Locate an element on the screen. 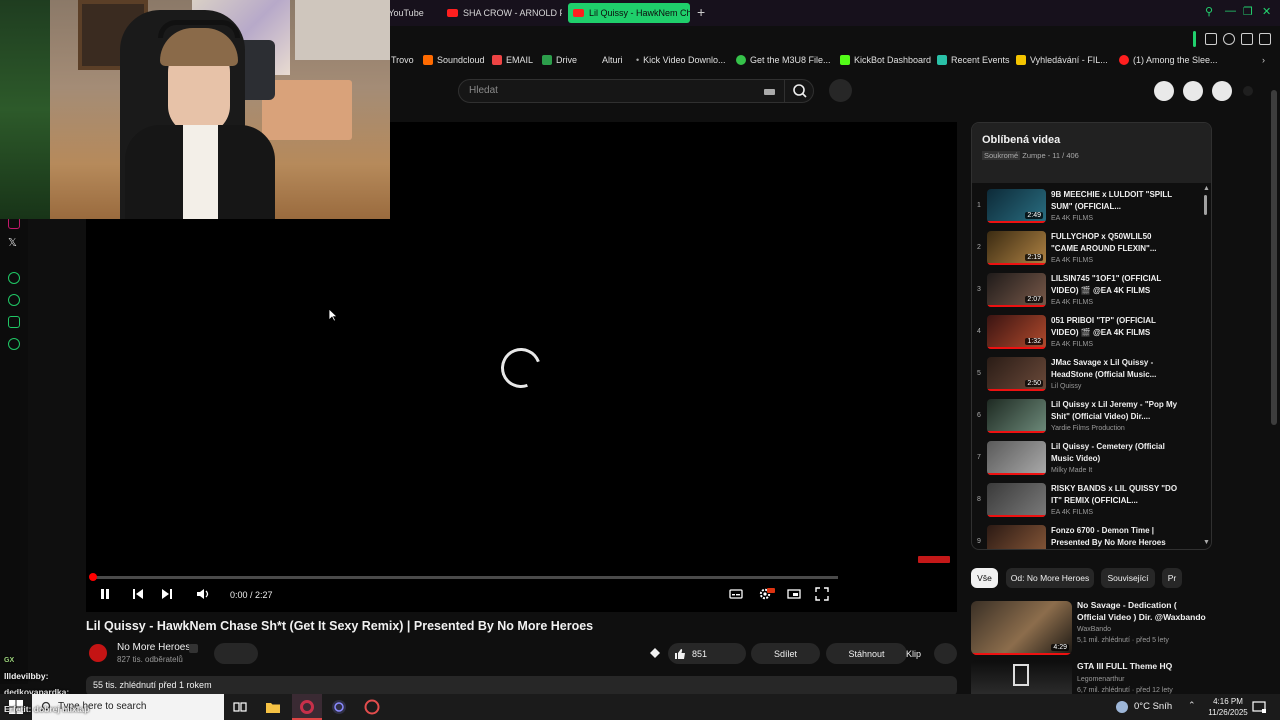  chip-from-channel: Od: No More Heroes is located at coordinates (1050, 578).